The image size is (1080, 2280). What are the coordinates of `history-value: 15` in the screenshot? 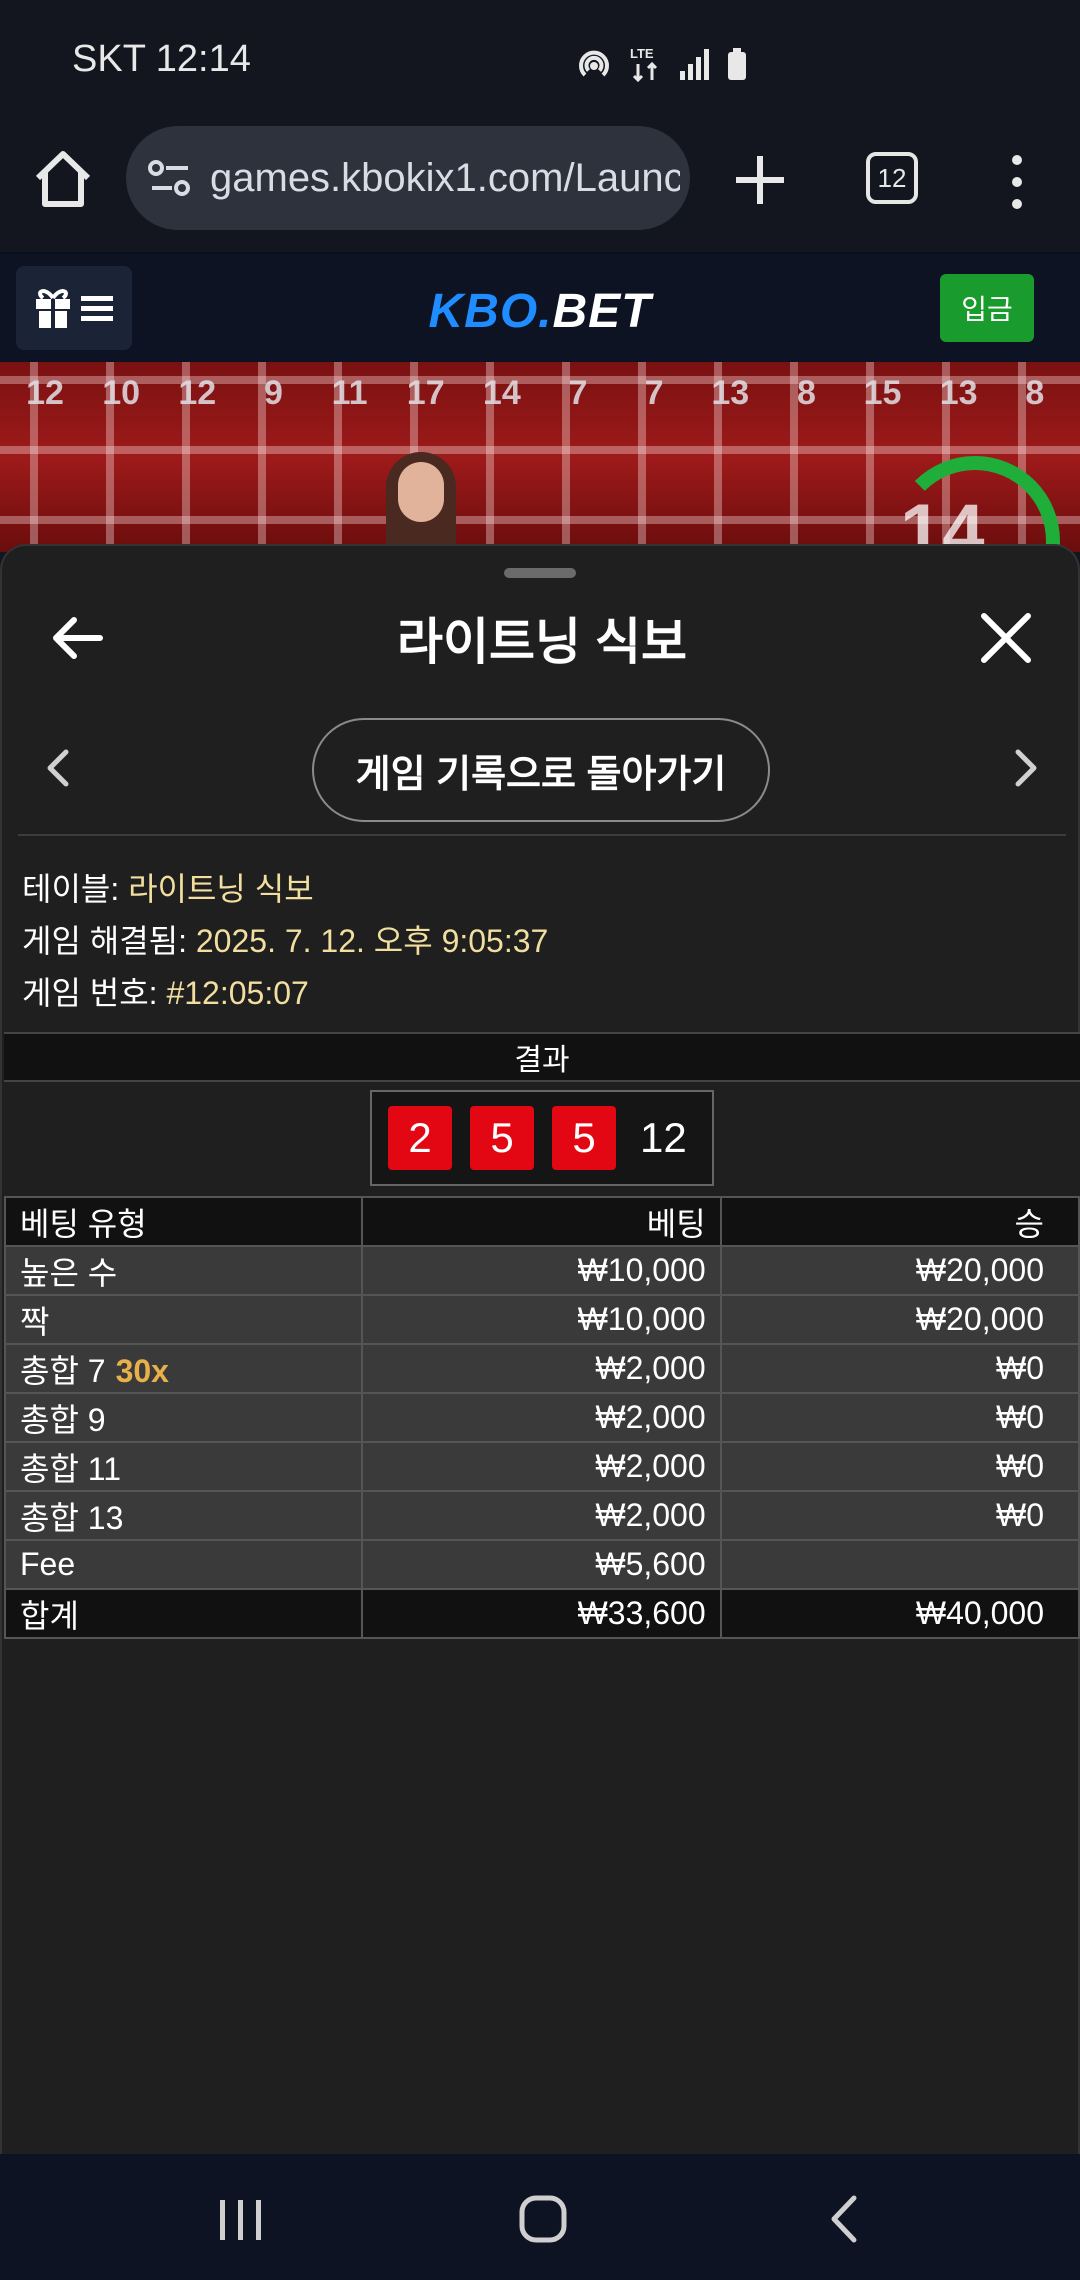 It's located at (882, 393).